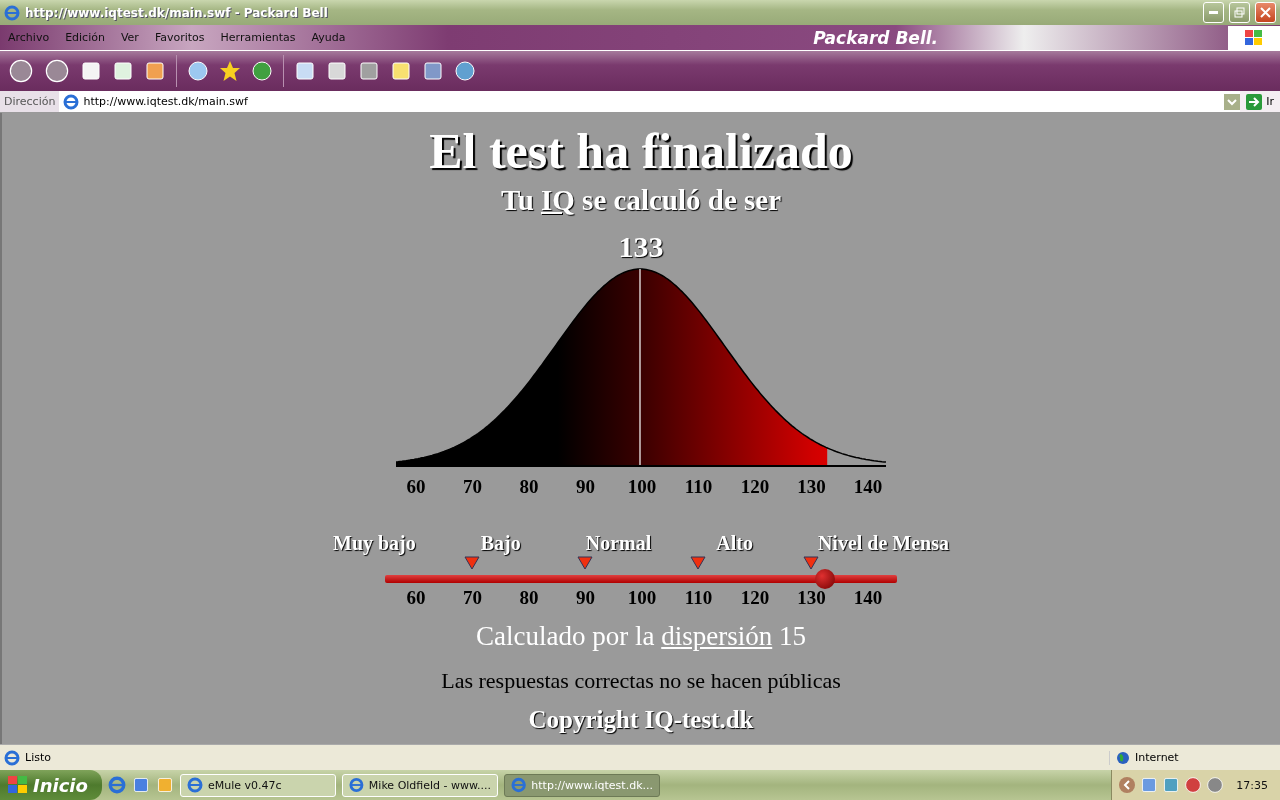 The width and height of the screenshot is (1280, 800). What do you see at coordinates (30, 101) in the screenshot?
I see `address-label: Dirección` at bounding box center [30, 101].